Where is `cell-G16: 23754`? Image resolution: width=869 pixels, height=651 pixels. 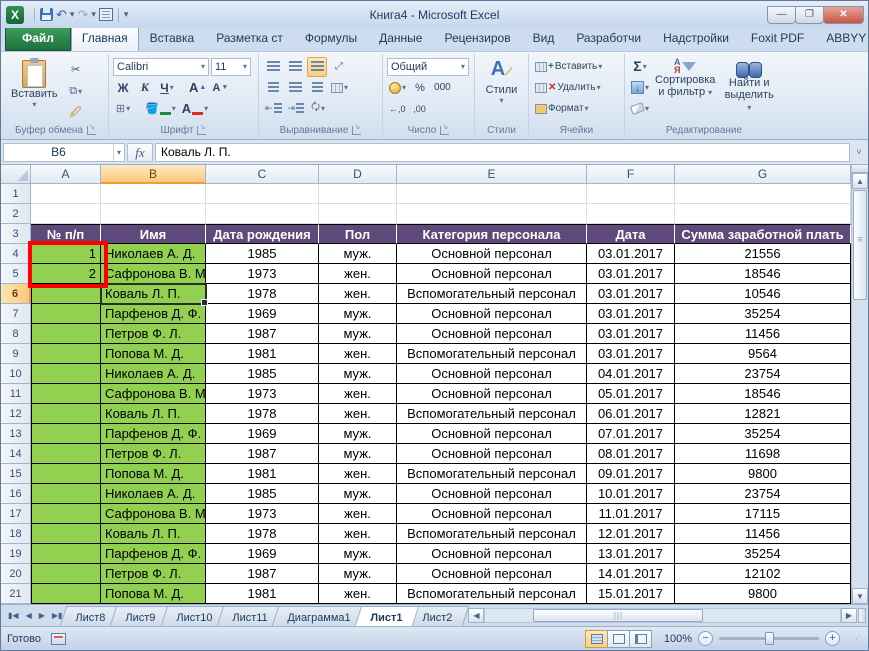
cell-G16: 23754 is located at coordinates (763, 494).